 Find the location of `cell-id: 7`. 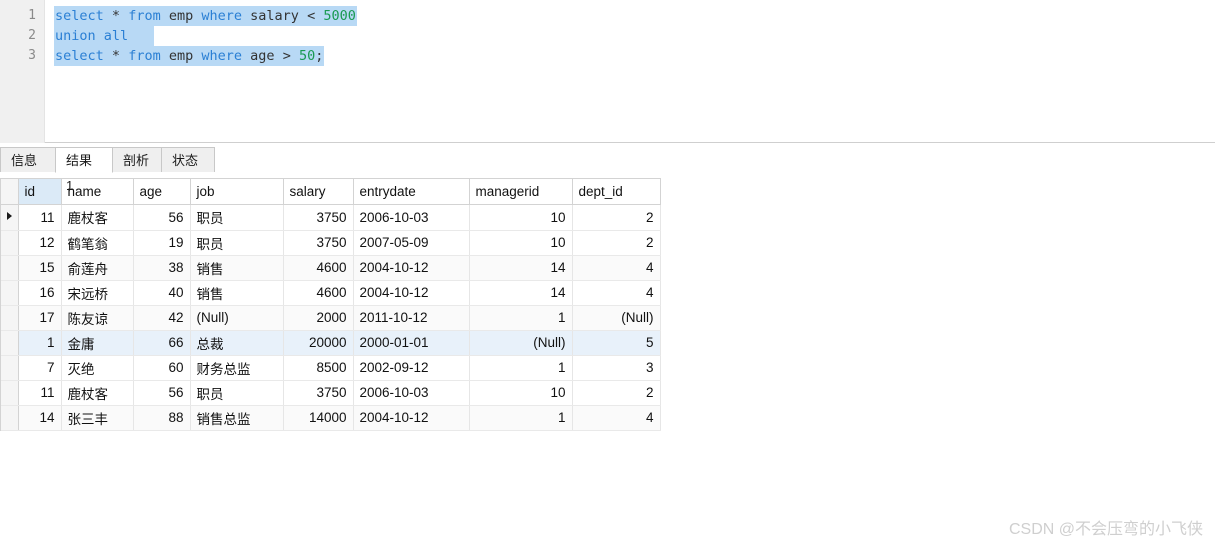

cell-id: 7 is located at coordinates (40, 368).